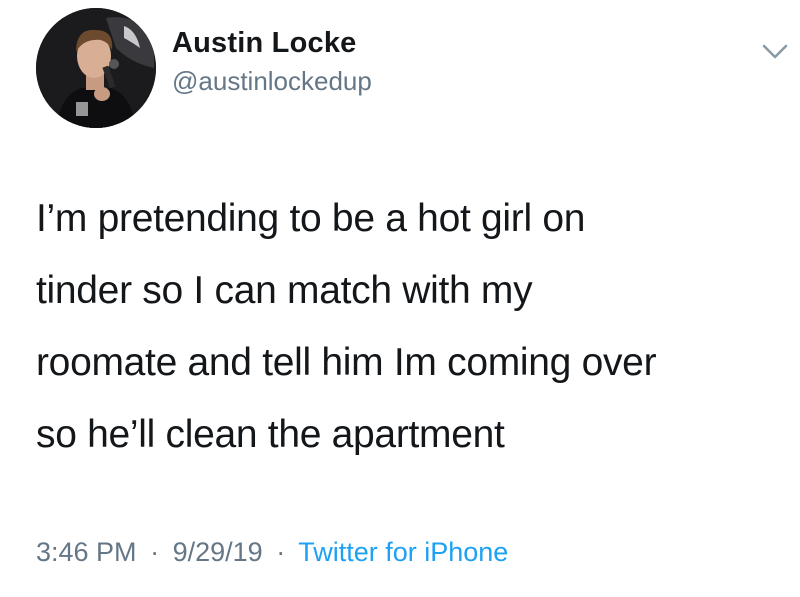 Image resolution: width=800 pixels, height=597 pixels. What do you see at coordinates (346, 362) in the screenshot?
I see `tweet-text-line: roomate and tell him Im coming over` at bounding box center [346, 362].